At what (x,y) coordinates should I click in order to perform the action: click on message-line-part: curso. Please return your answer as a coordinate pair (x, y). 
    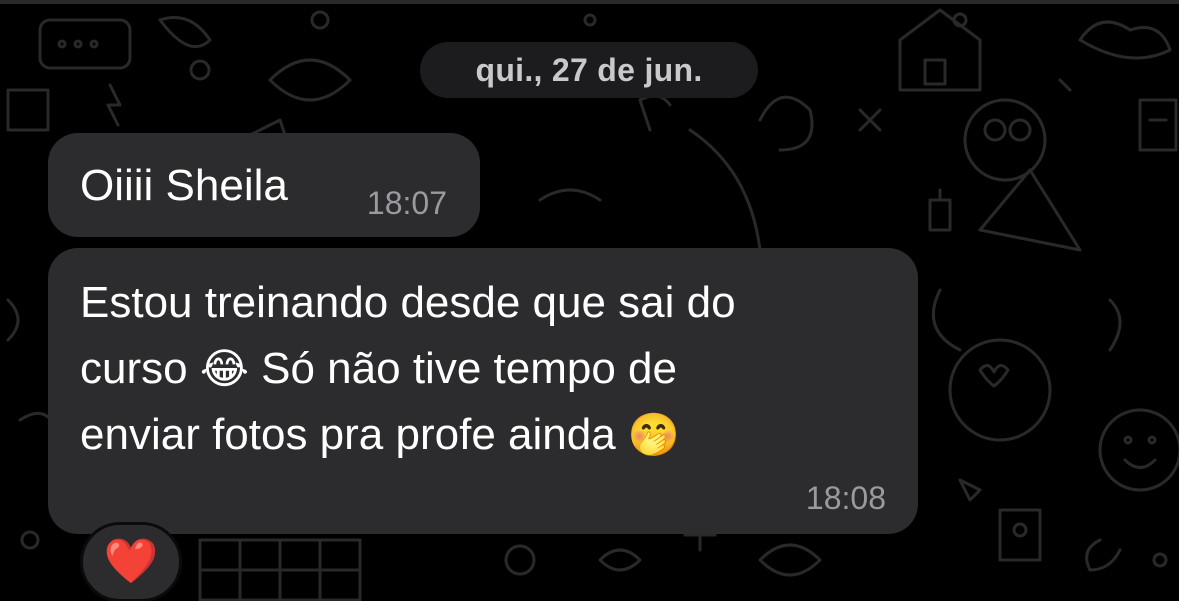
    Looking at the image, I should click on (134, 368).